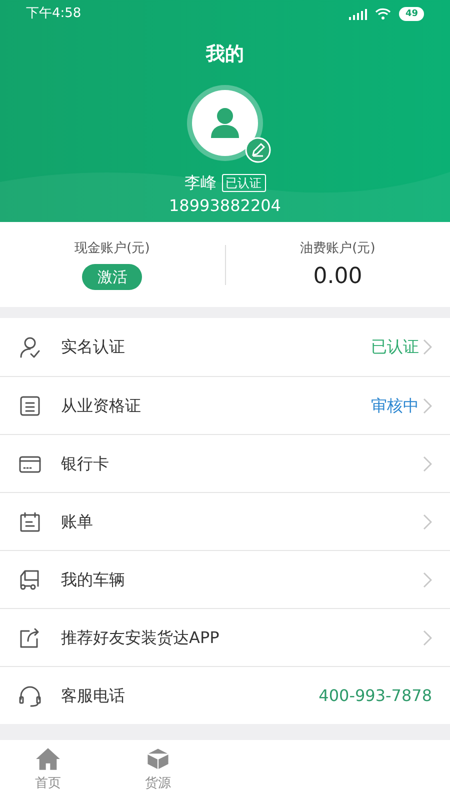 Image resolution: width=450 pixels, height=800 pixels. What do you see at coordinates (112, 249) in the screenshot?
I see `account-label: 现金账户(元)` at bounding box center [112, 249].